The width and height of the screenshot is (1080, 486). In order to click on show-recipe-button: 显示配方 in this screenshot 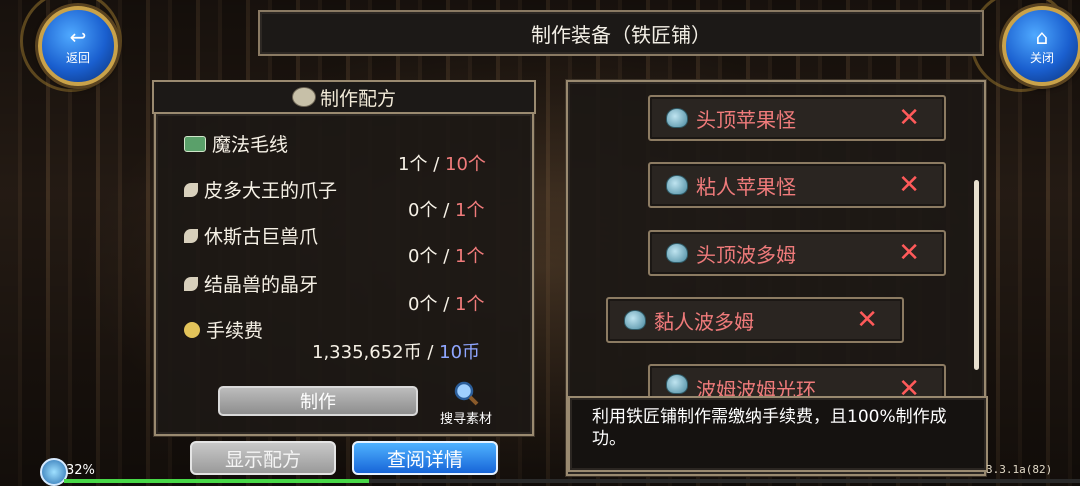, I will do `click(263, 458)`.